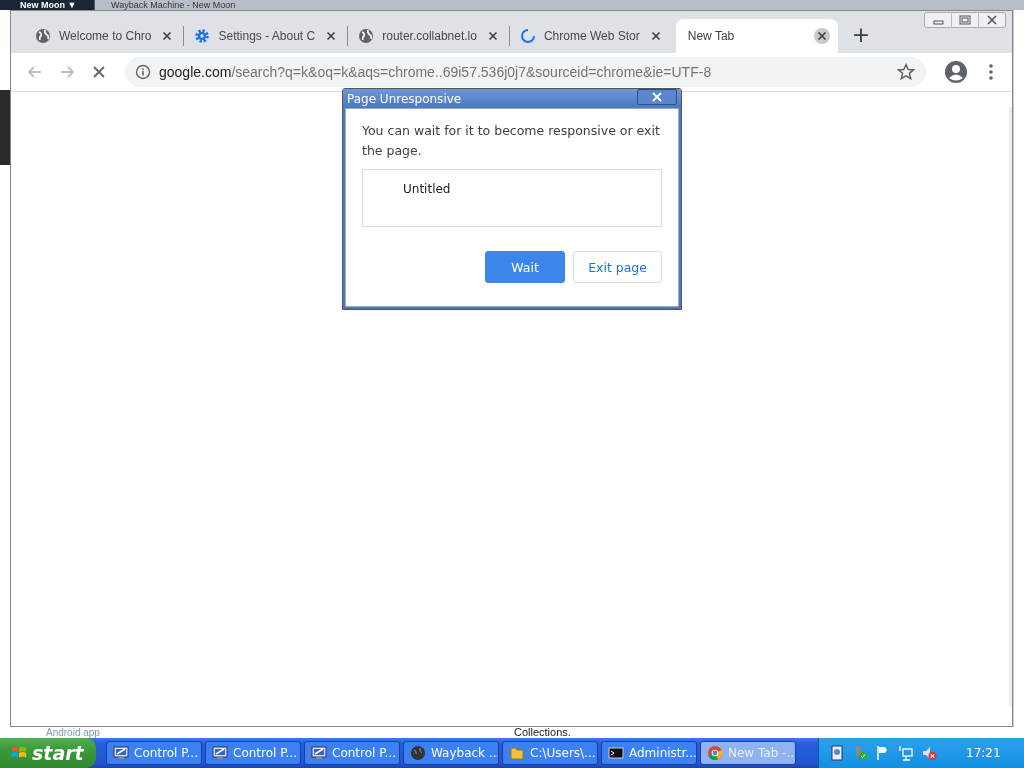  I want to click on wait-button: Wait, so click(525, 267).